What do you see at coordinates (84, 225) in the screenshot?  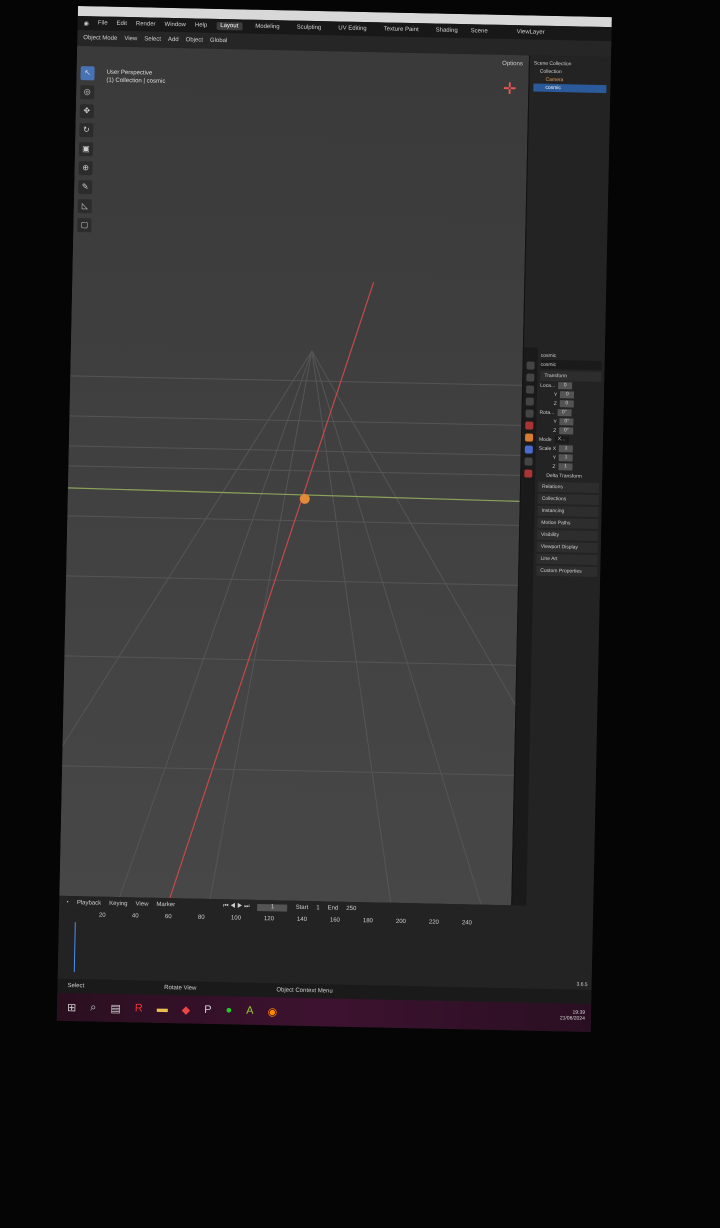 I see `add-cube-tool-icon: ▢` at bounding box center [84, 225].